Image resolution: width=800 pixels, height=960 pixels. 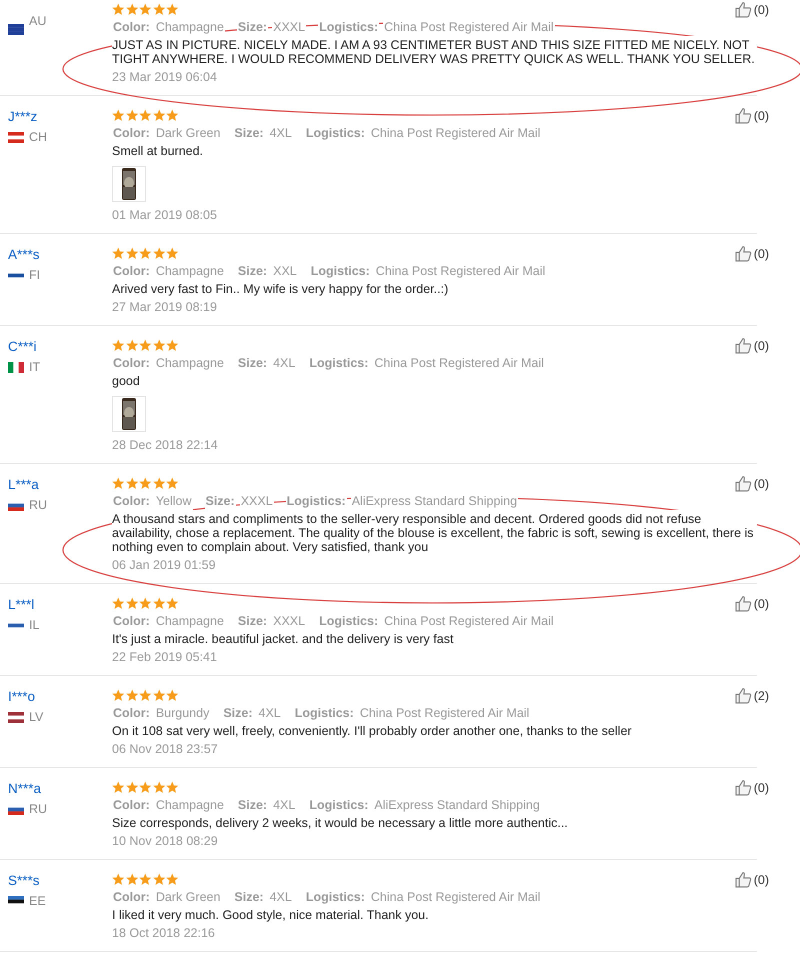 What do you see at coordinates (34, 367) in the screenshot?
I see `country-code: IT` at bounding box center [34, 367].